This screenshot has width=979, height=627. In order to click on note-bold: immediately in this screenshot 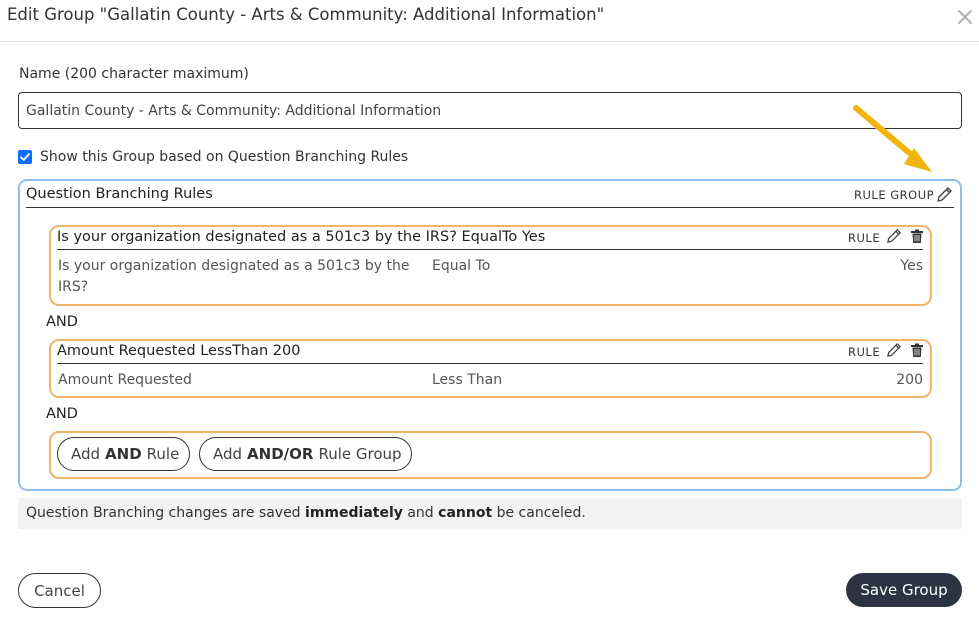, I will do `click(354, 513)`.